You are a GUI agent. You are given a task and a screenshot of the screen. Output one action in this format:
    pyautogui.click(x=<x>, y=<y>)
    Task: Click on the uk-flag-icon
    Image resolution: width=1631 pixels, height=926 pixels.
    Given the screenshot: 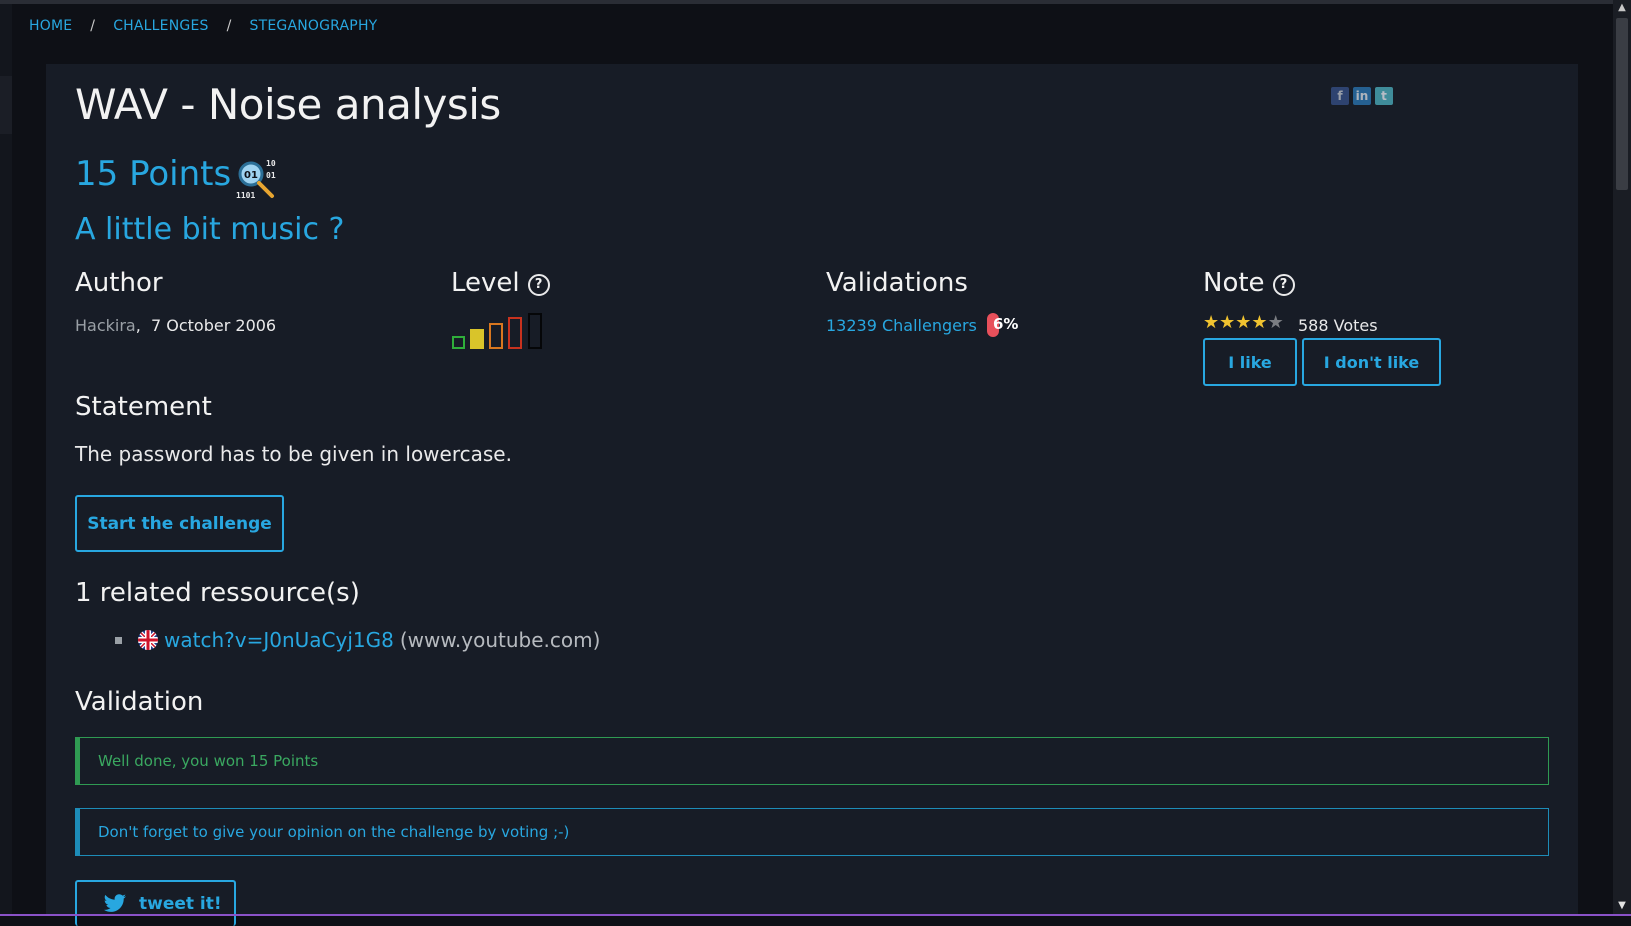 What is the action you would take?
    pyautogui.click(x=148, y=640)
    